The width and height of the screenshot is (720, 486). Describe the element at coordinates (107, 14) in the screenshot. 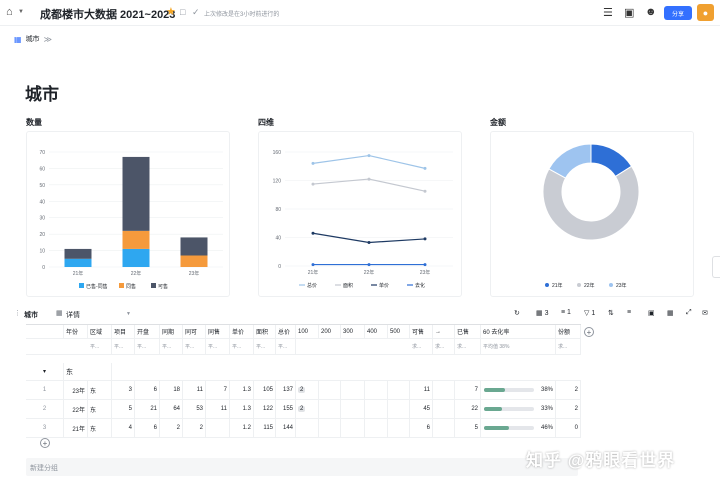

I see `document-title: 成都楼市大数据 2021~2023` at that location.